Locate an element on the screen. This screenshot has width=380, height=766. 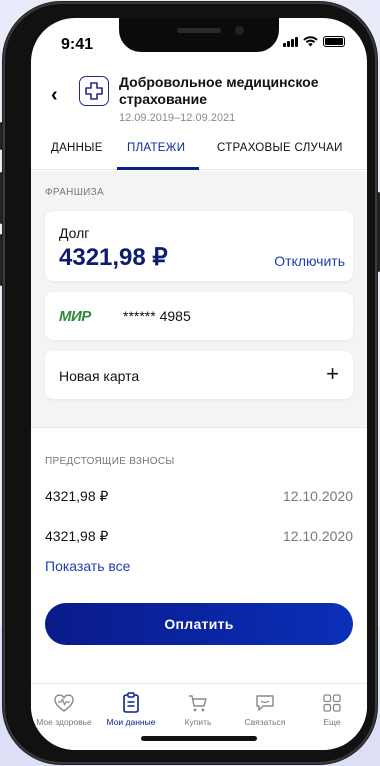
back-button: ‹ is located at coordinates (54, 95).